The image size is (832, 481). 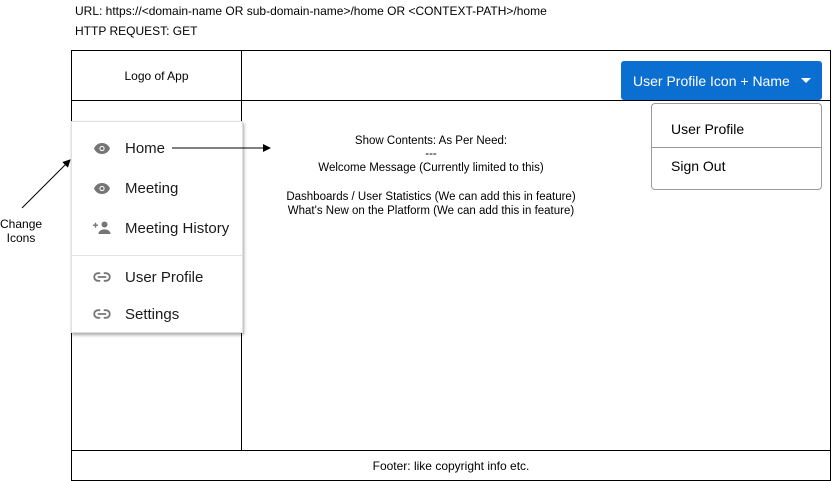 What do you see at coordinates (21, 238) in the screenshot?
I see `note-line-2: Icons` at bounding box center [21, 238].